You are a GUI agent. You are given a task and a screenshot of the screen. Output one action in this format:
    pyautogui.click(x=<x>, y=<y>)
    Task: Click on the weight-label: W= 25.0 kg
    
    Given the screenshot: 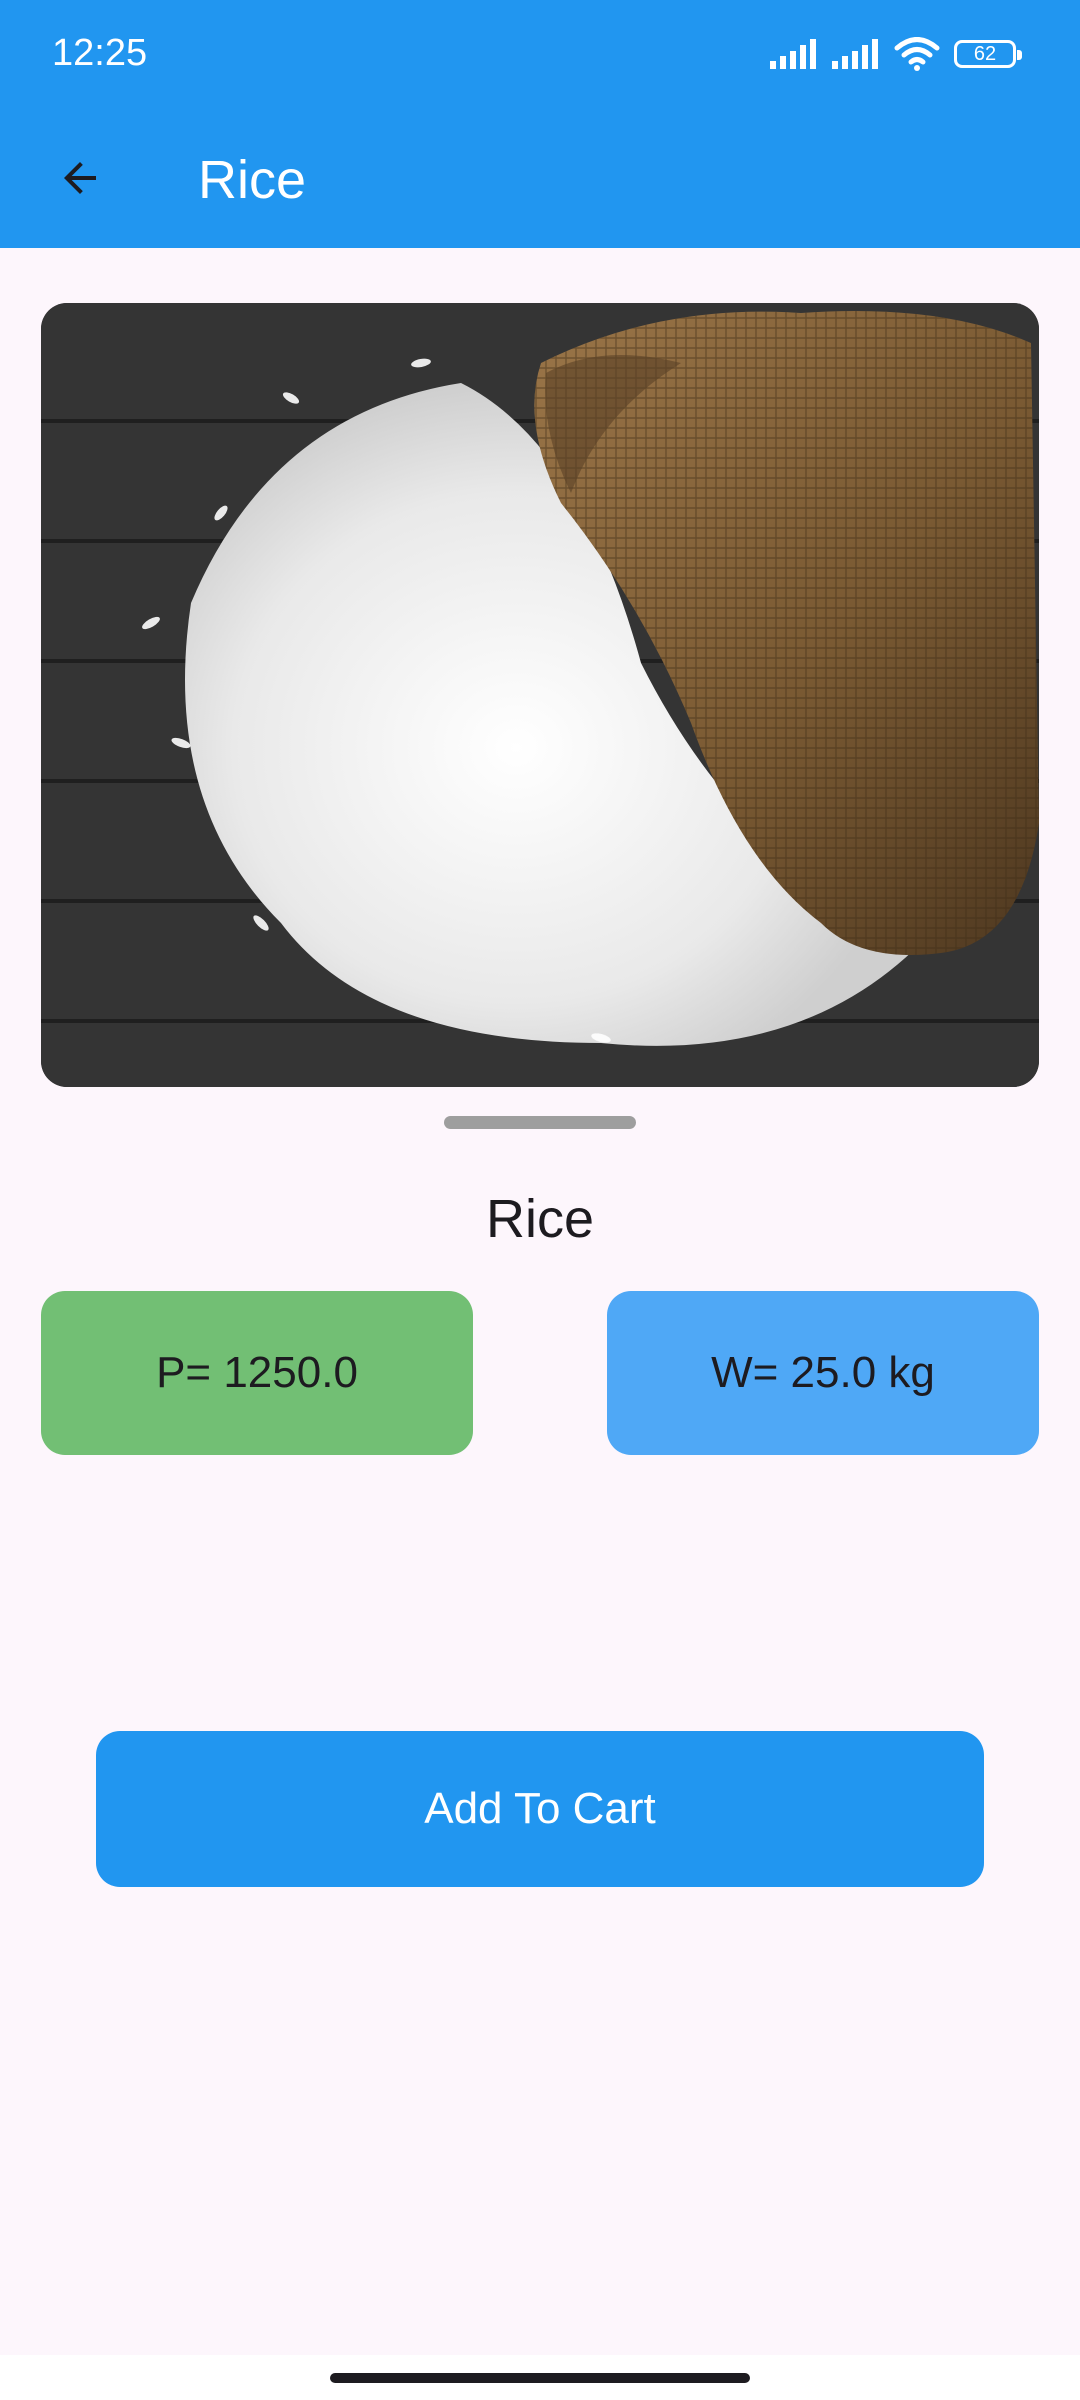 What is the action you would take?
    pyautogui.click(x=823, y=1372)
    